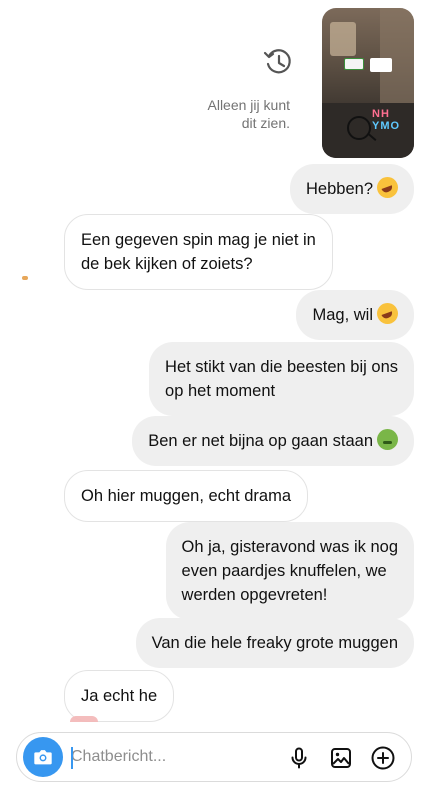 This screenshot has height=800, width=428. Describe the element at coordinates (281, 367) in the screenshot. I see `message-text-line: Het stikt van die beesten bij ons` at that location.